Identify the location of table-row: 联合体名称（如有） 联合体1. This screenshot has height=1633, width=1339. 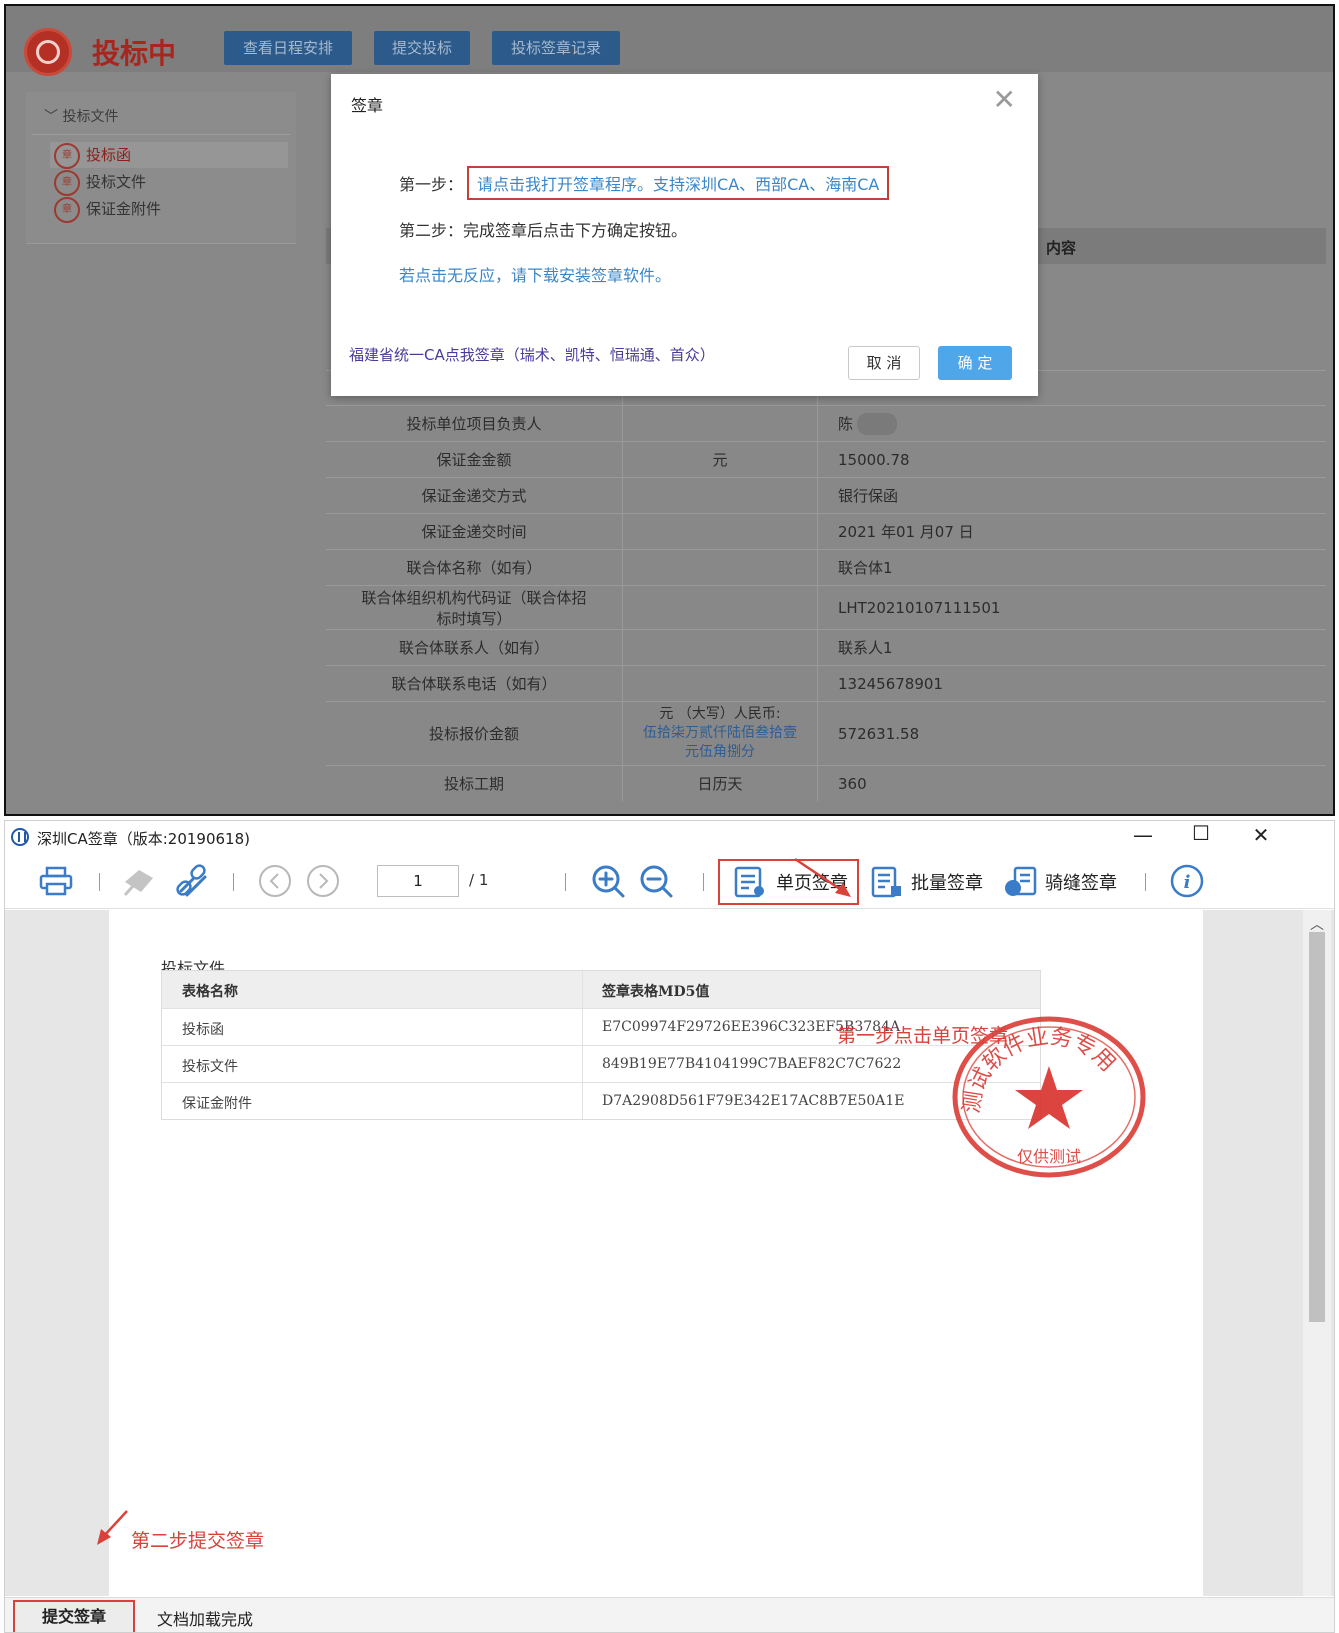
(826, 567).